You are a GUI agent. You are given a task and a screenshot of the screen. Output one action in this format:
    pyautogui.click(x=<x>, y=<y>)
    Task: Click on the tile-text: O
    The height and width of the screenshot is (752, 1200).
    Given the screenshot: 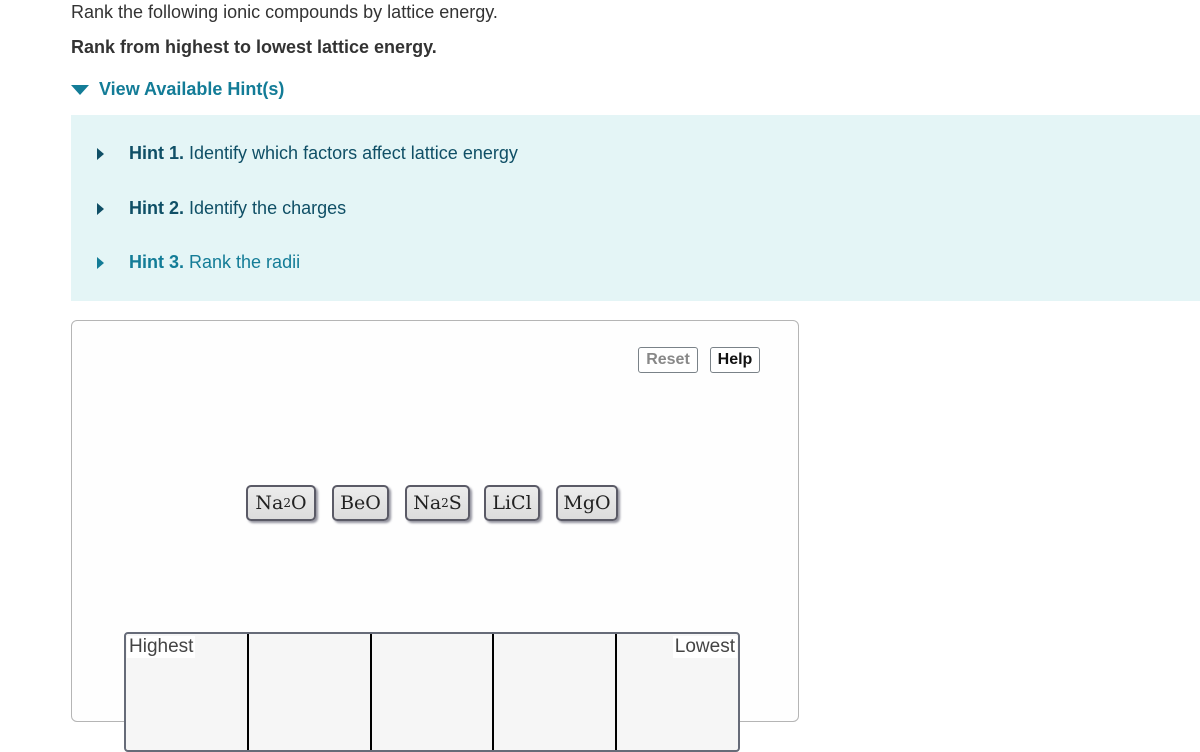 What is the action you would take?
    pyautogui.click(x=299, y=503)
    